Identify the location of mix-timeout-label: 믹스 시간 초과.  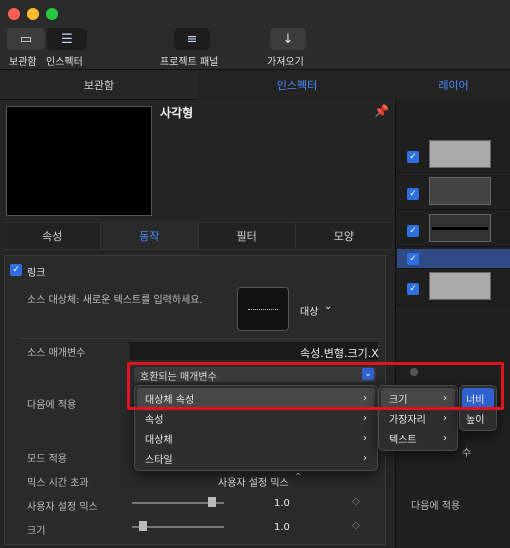
(58, 483).